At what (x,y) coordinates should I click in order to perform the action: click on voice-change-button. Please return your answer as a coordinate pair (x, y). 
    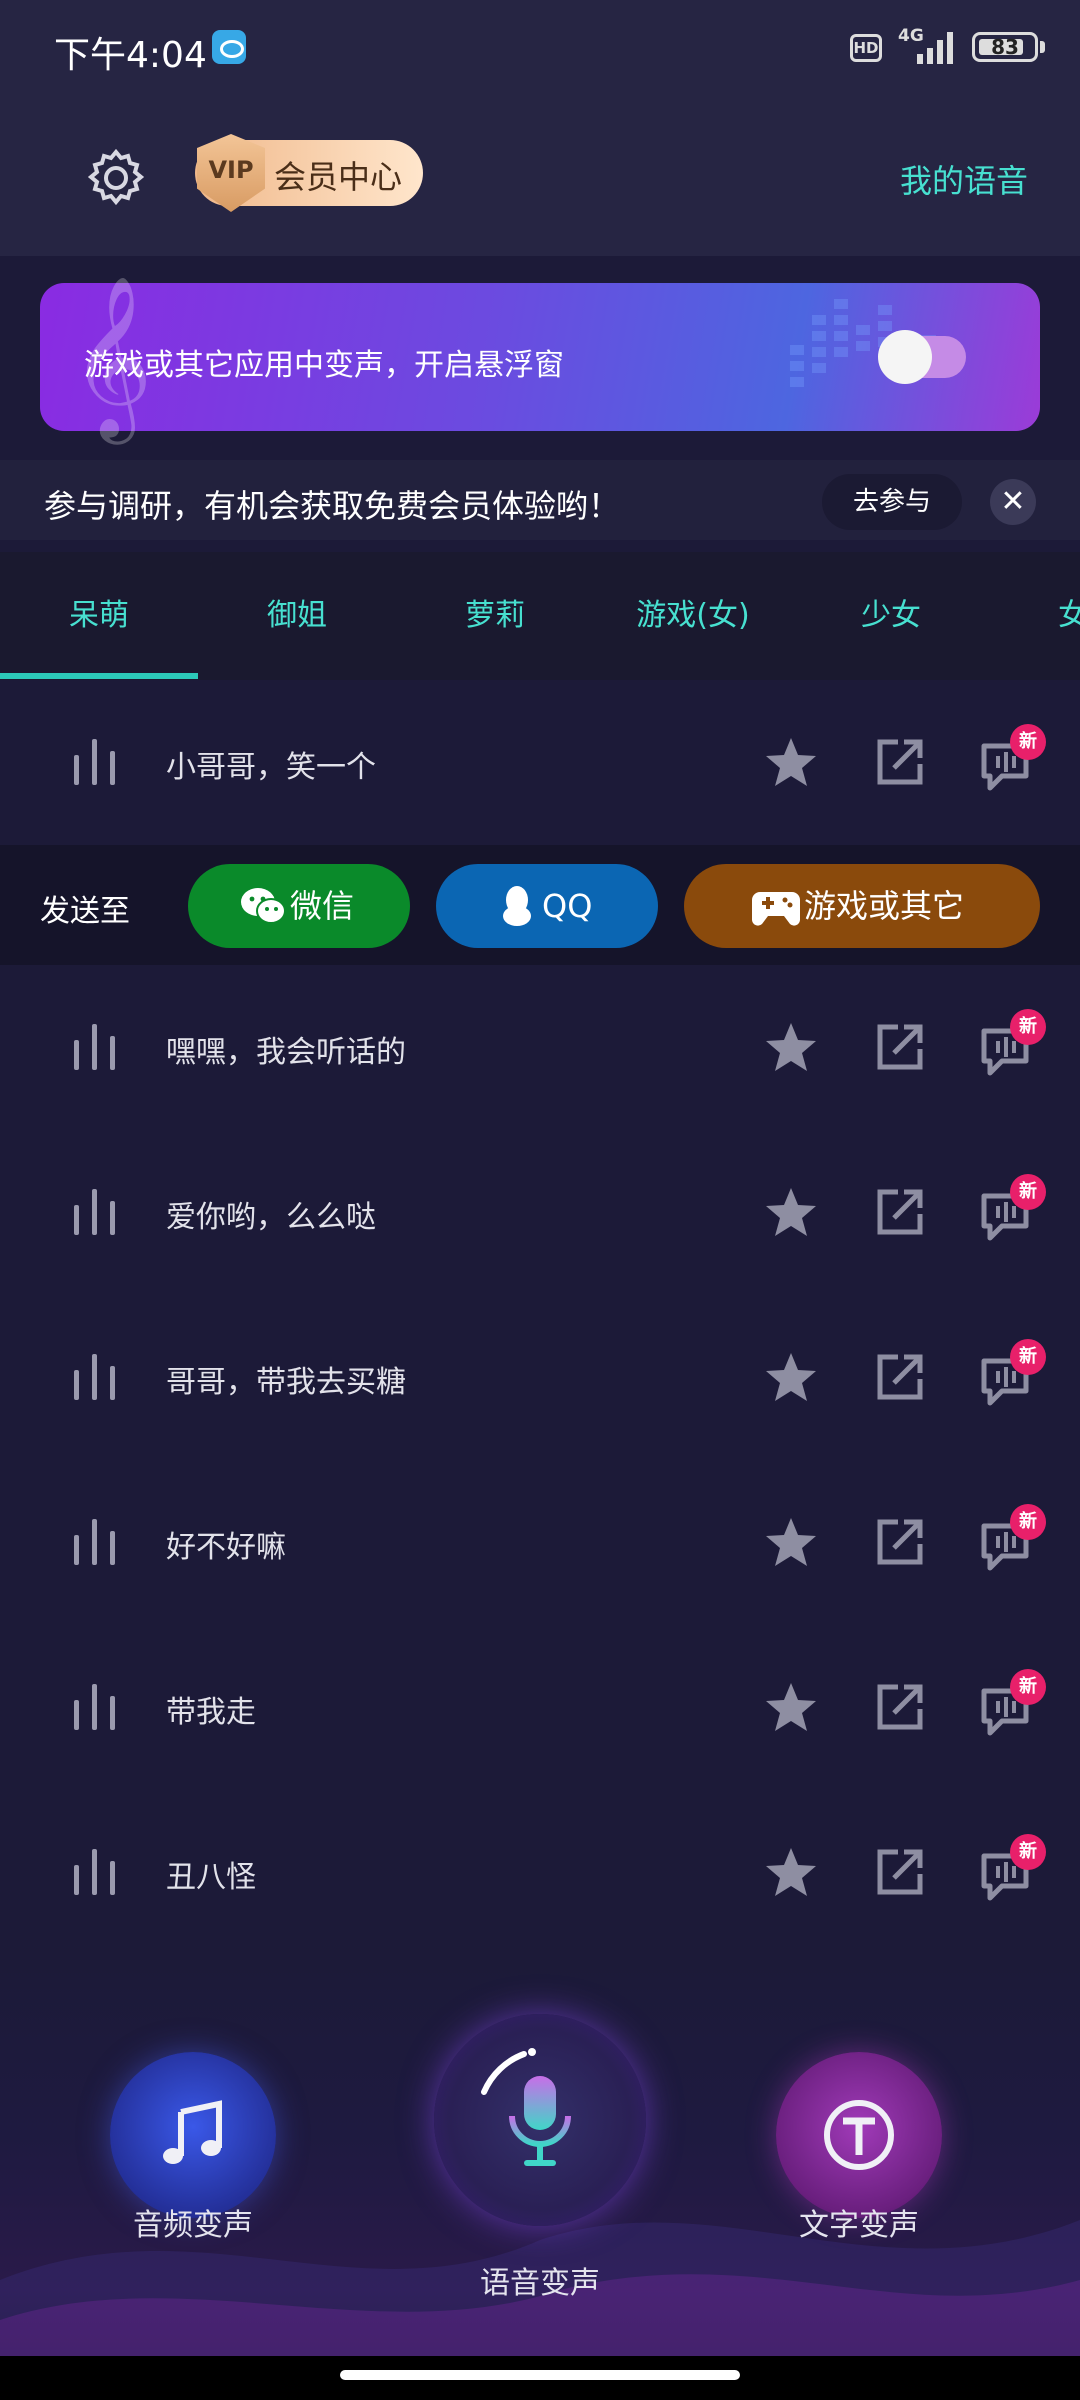
    Looking at the image, I should click on (540, 2120).